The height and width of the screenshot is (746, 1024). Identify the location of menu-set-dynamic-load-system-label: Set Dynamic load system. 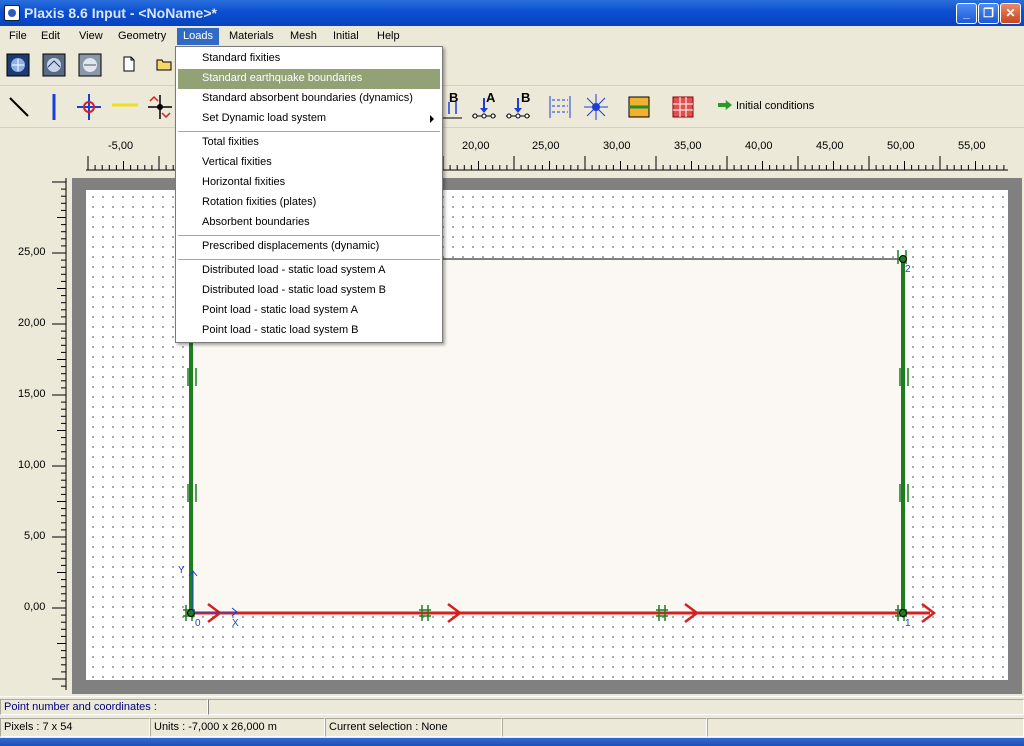
(264, 118).